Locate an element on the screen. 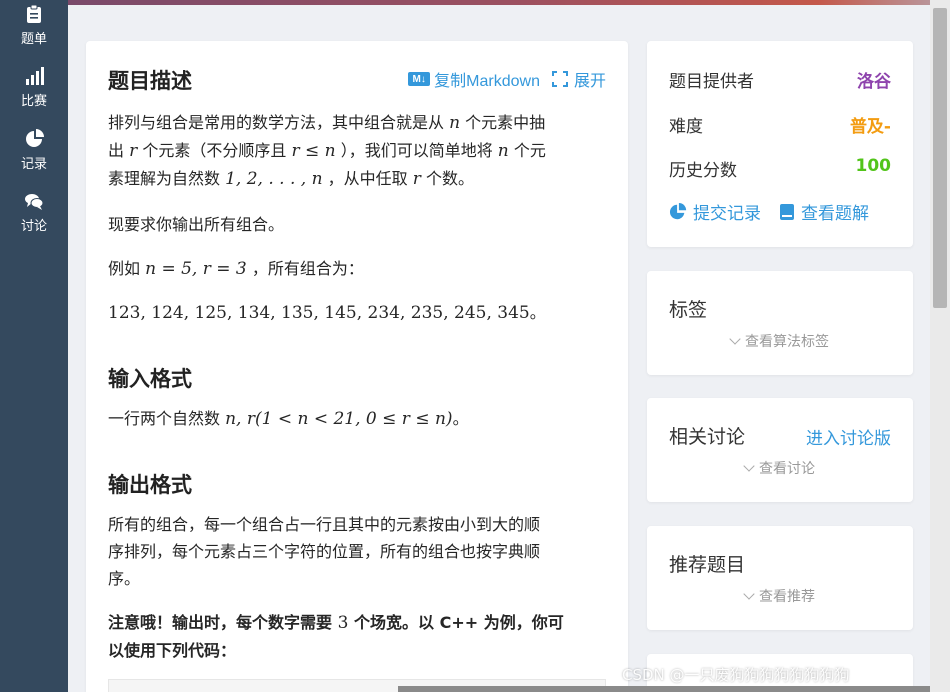  text: 例如 is located at coordinates (124, 268).